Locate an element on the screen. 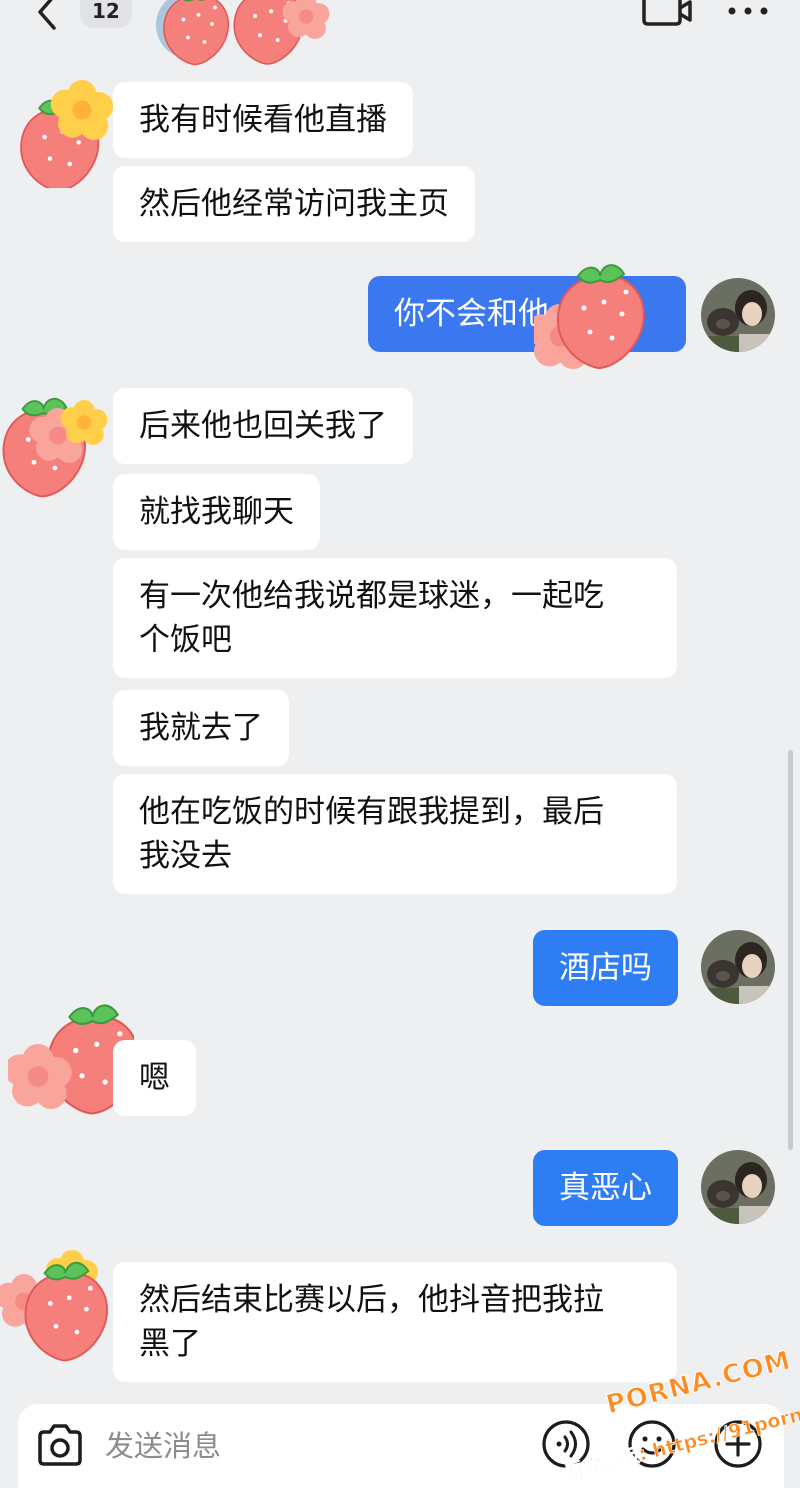  message-text: 后来他也回关我了 is located at coordinates (263, 426).